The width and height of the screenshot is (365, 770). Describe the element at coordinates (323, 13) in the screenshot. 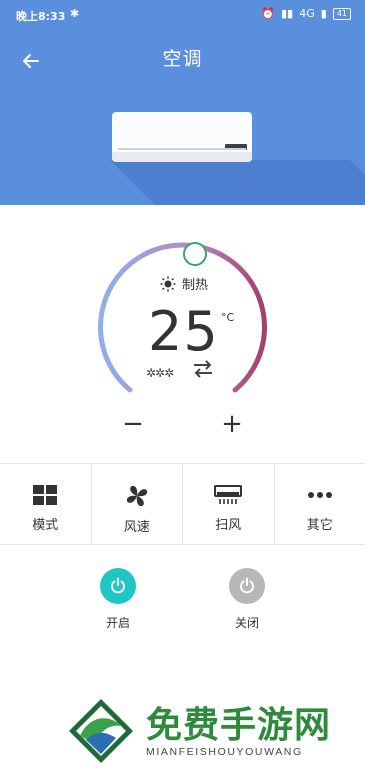

I see `signal-icon-2: ▮` at that location.